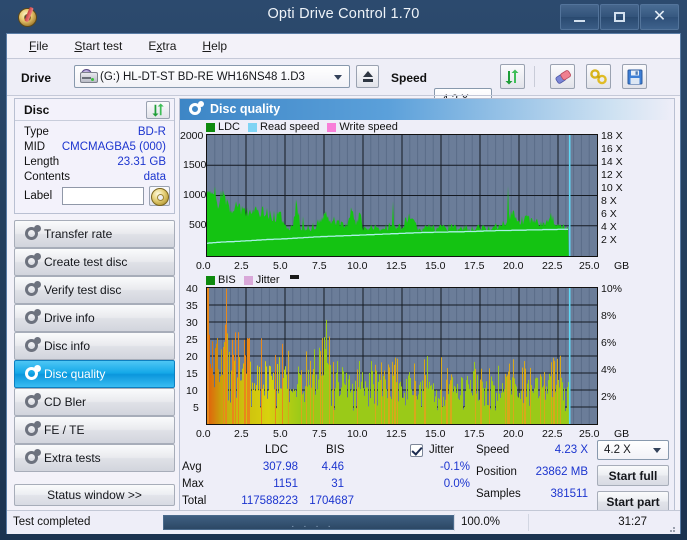 The width and height of the screenshot is (687, 540). Describe the element at coordinates (617, 450) in the screenshot. I see `test-speed-value: 4.2 X` at that location.